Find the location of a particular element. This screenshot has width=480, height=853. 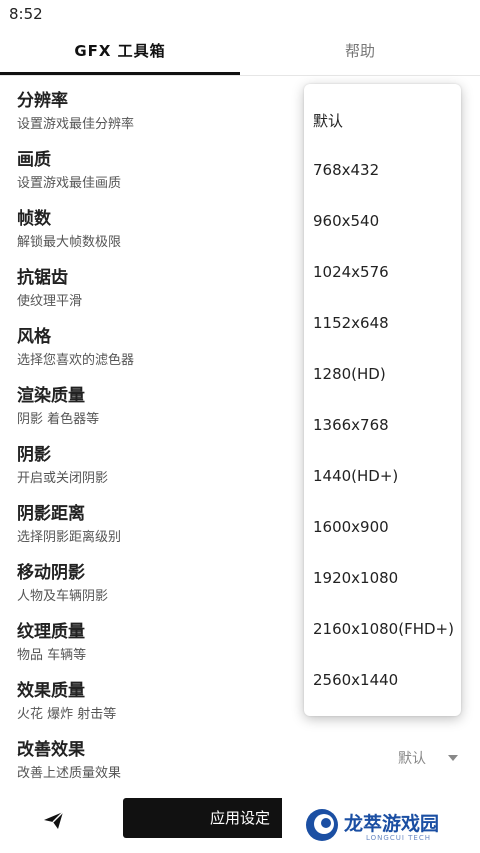

dropdown-option: 1280(HD) is located at coordinates (382, 374).